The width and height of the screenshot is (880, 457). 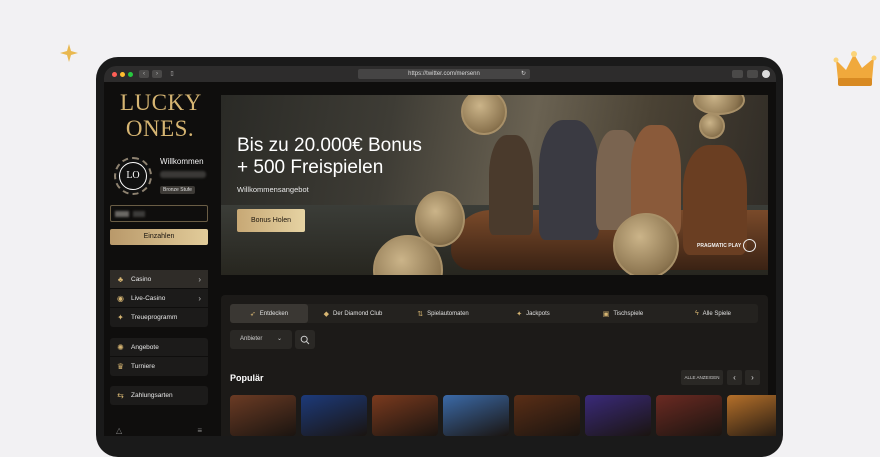 I want to click on minimize-window-button, so click(x=122, y=74).